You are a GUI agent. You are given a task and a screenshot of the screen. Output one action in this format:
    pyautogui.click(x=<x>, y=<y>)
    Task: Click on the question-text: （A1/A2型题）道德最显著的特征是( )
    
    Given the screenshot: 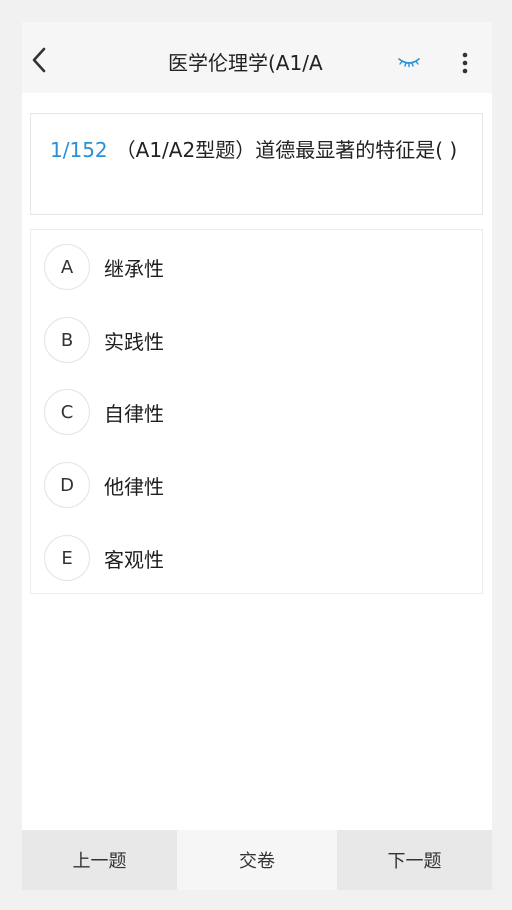 What is the action you would take?
    pyautogui.click(x=286, y=150)
    